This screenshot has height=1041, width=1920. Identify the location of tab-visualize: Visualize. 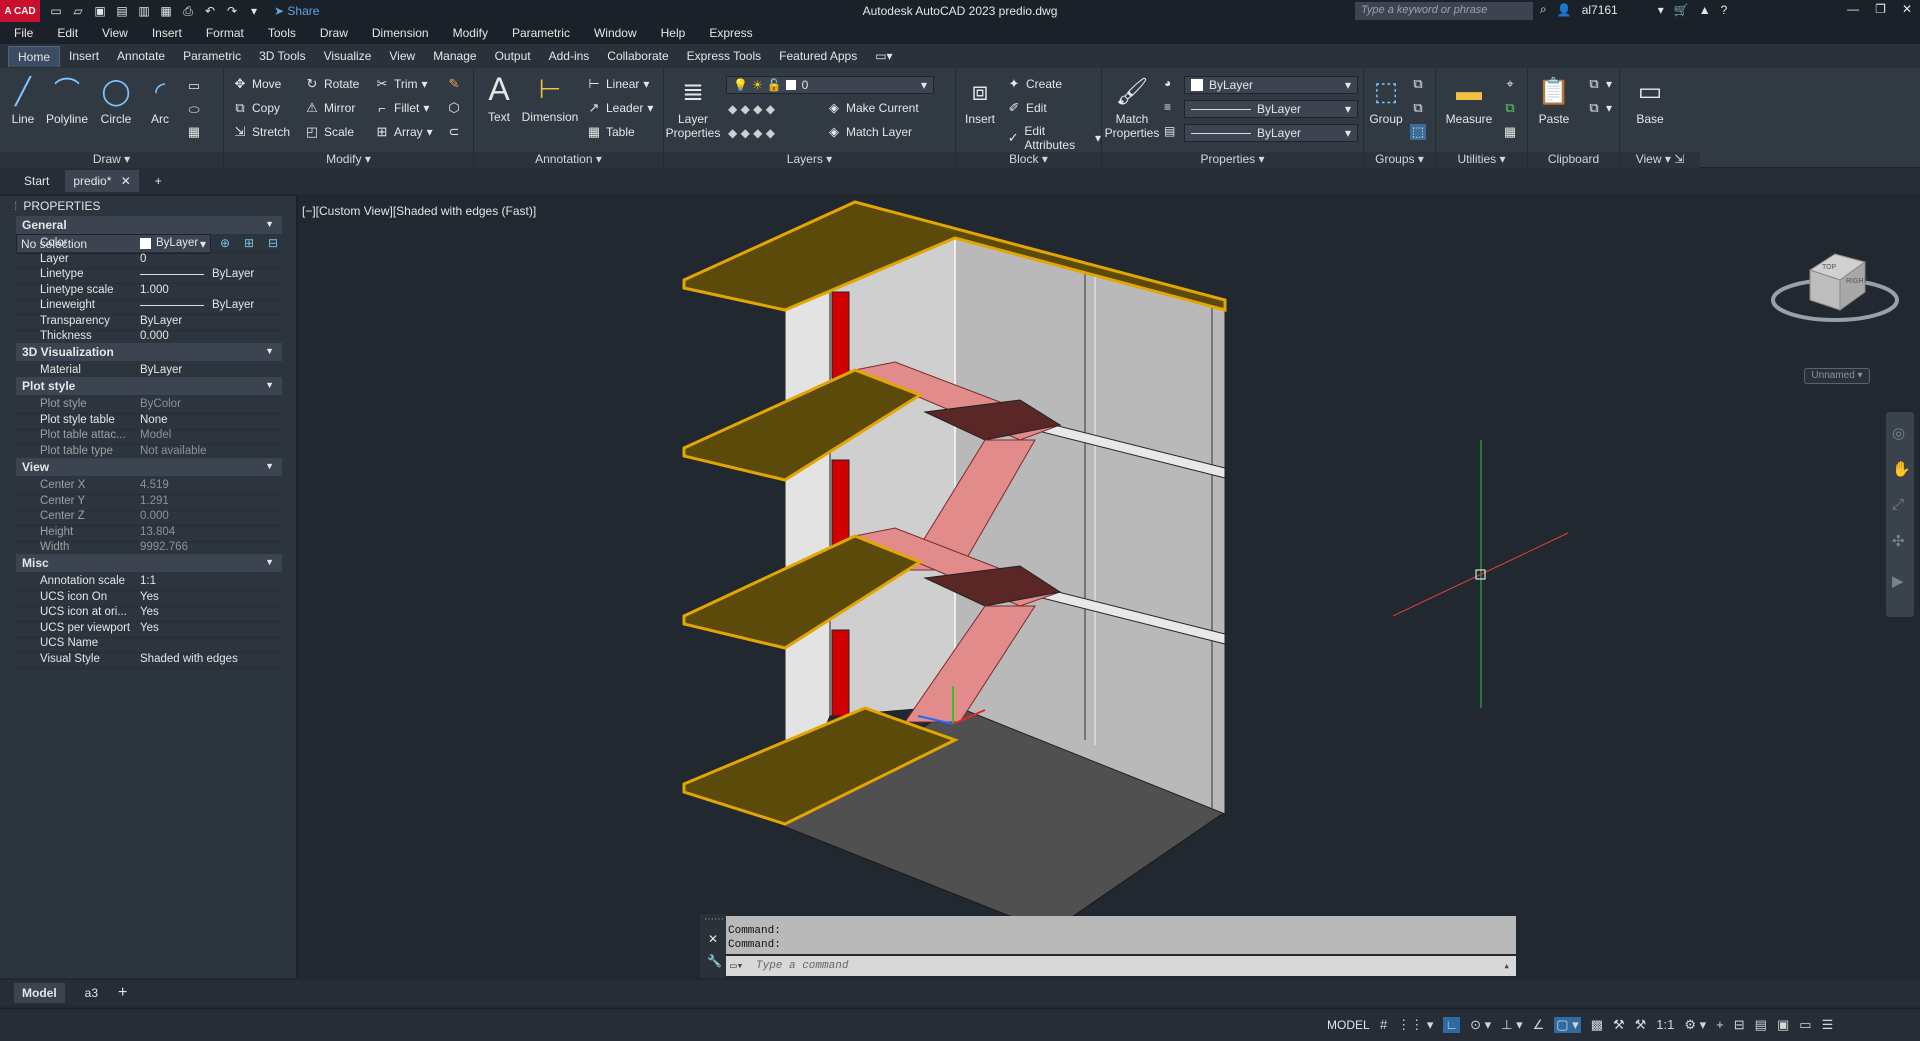
(348, 56).